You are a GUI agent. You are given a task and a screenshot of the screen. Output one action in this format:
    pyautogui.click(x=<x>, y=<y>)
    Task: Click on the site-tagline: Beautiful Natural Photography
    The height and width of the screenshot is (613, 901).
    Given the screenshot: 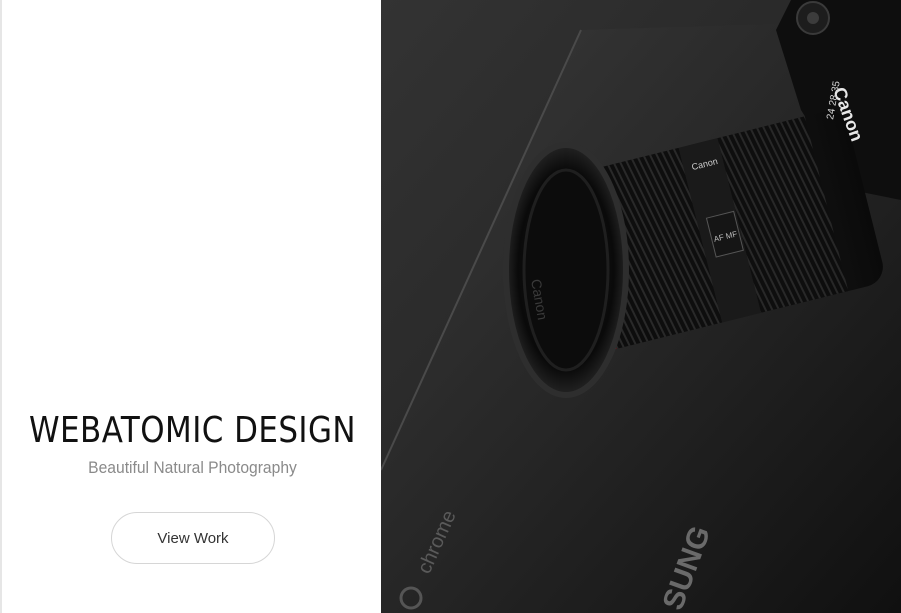 What is the action you would take?
    pyautogui.click(x=192, y=467)
    